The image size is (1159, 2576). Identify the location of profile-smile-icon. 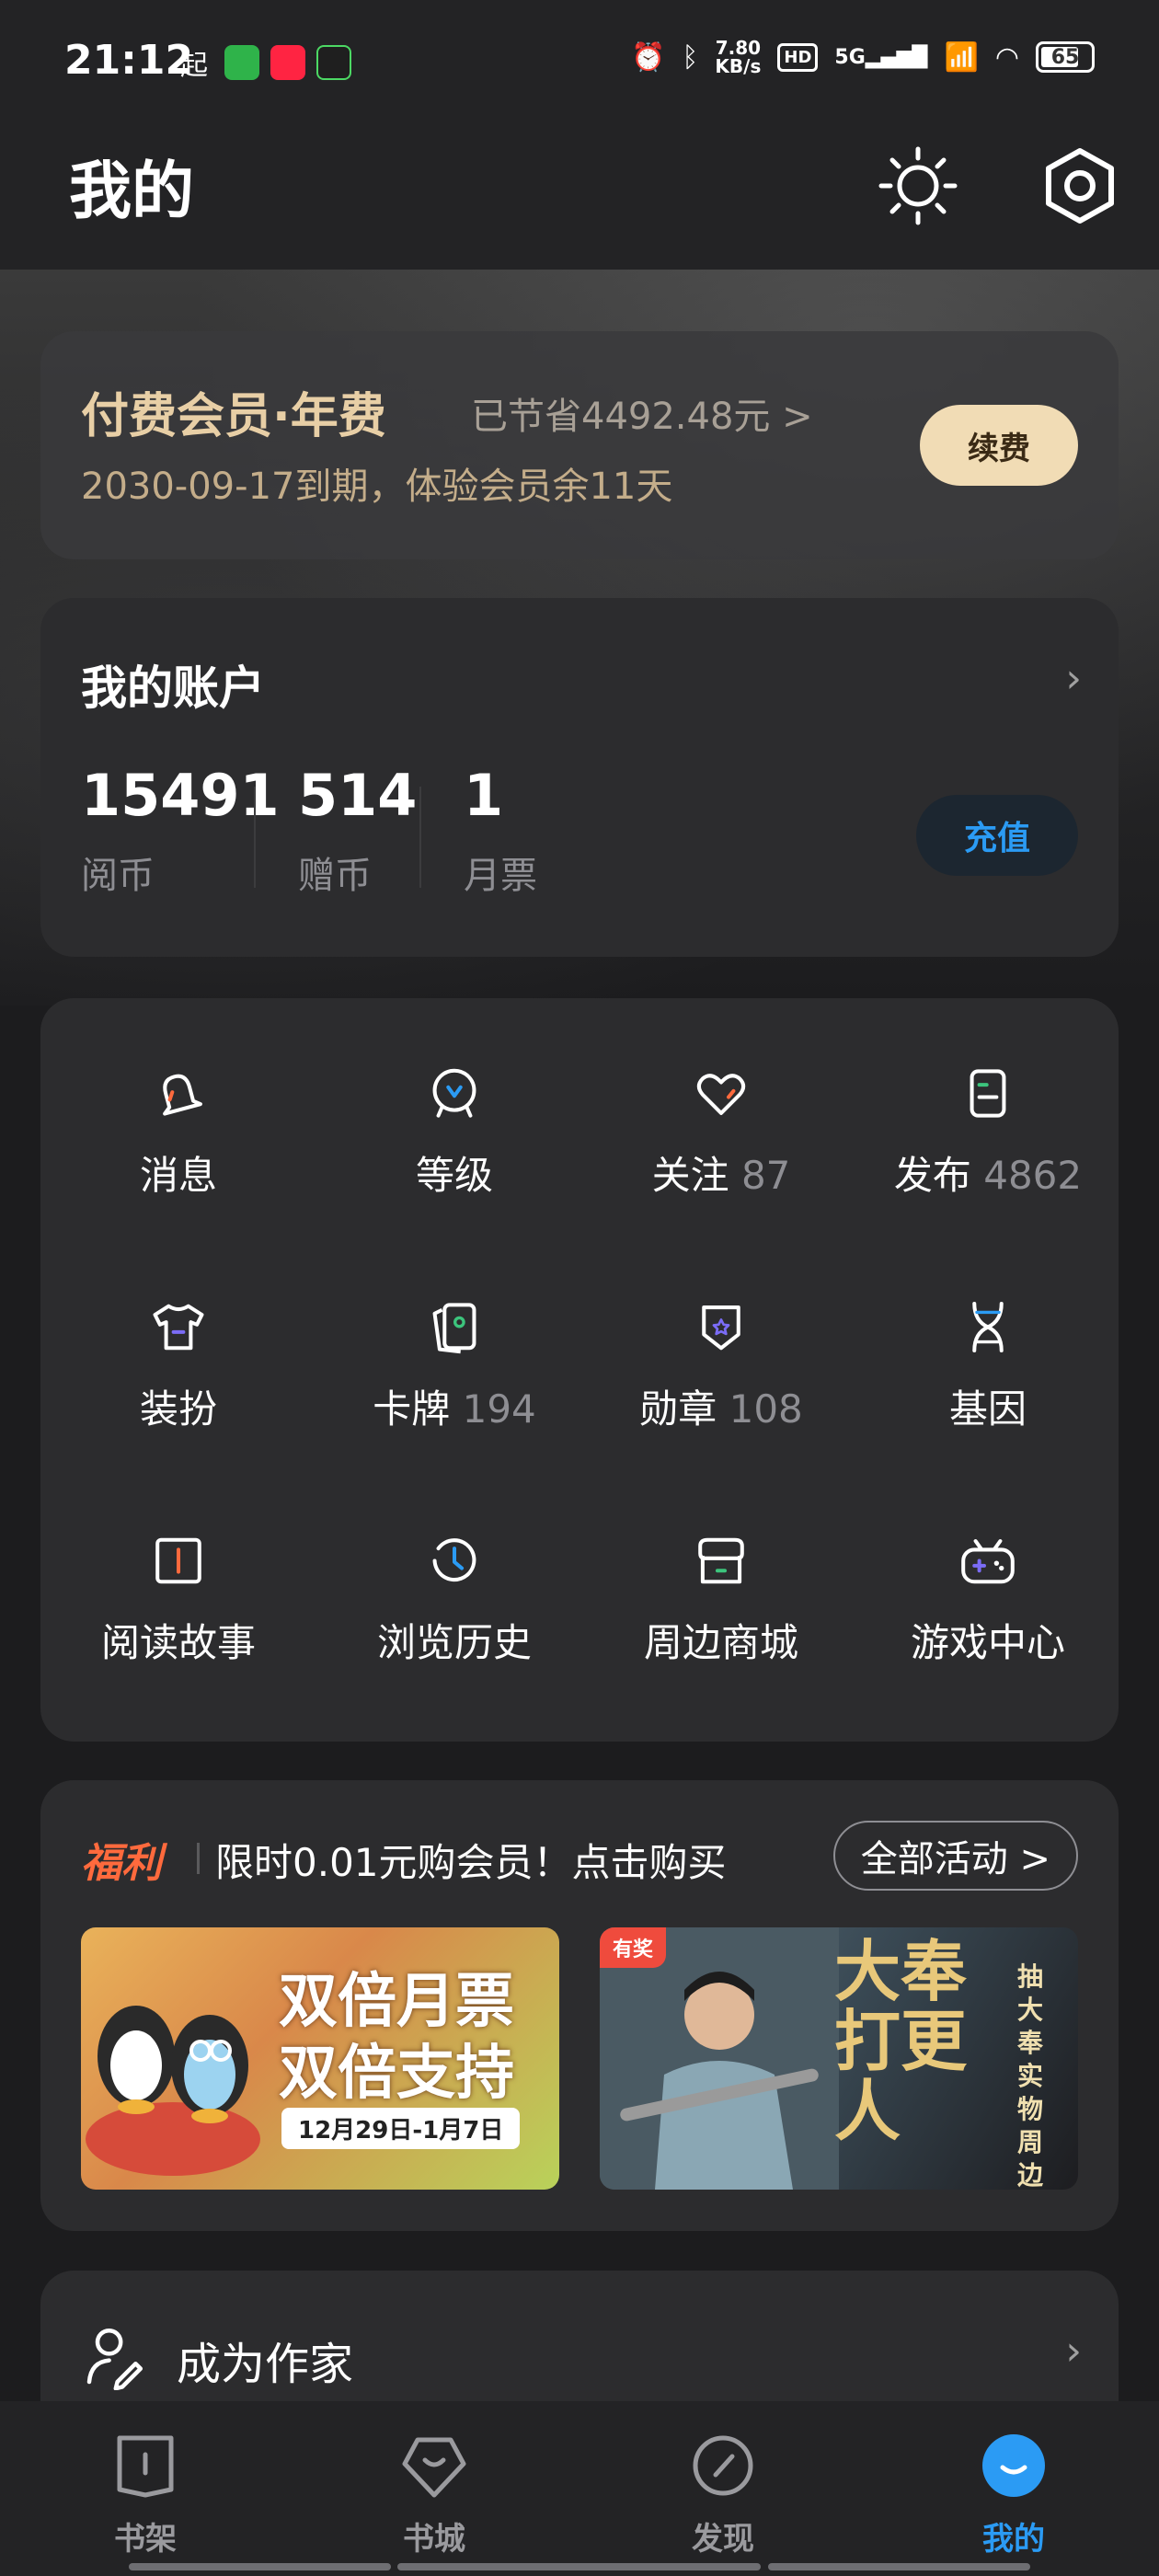
(1013, 2465).